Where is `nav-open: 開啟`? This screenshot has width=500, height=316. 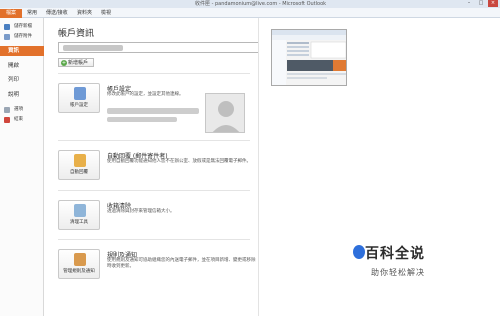
nav-open: 開啟 is located at coordinates (22, 66).